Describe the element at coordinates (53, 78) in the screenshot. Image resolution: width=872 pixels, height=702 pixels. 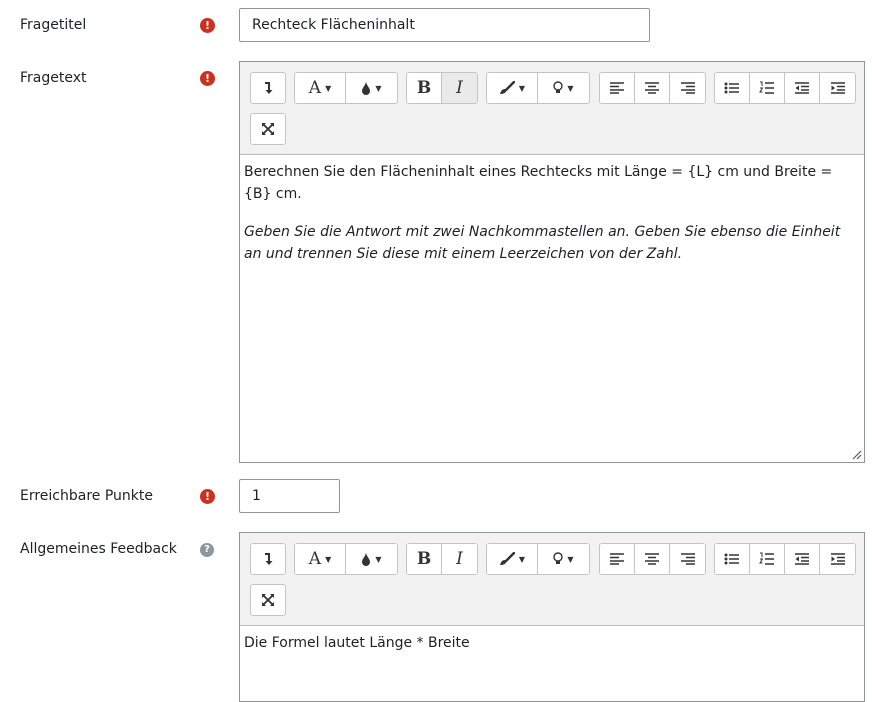
I see `fragetext-label: Fragetext` at that location.